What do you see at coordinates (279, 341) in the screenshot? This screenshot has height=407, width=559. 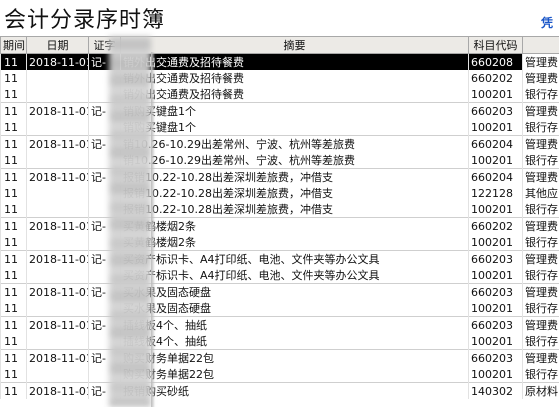 I see `table-row: 11 插线板4个、抽纸 100201 银行存` at bounding box center [279, 341].